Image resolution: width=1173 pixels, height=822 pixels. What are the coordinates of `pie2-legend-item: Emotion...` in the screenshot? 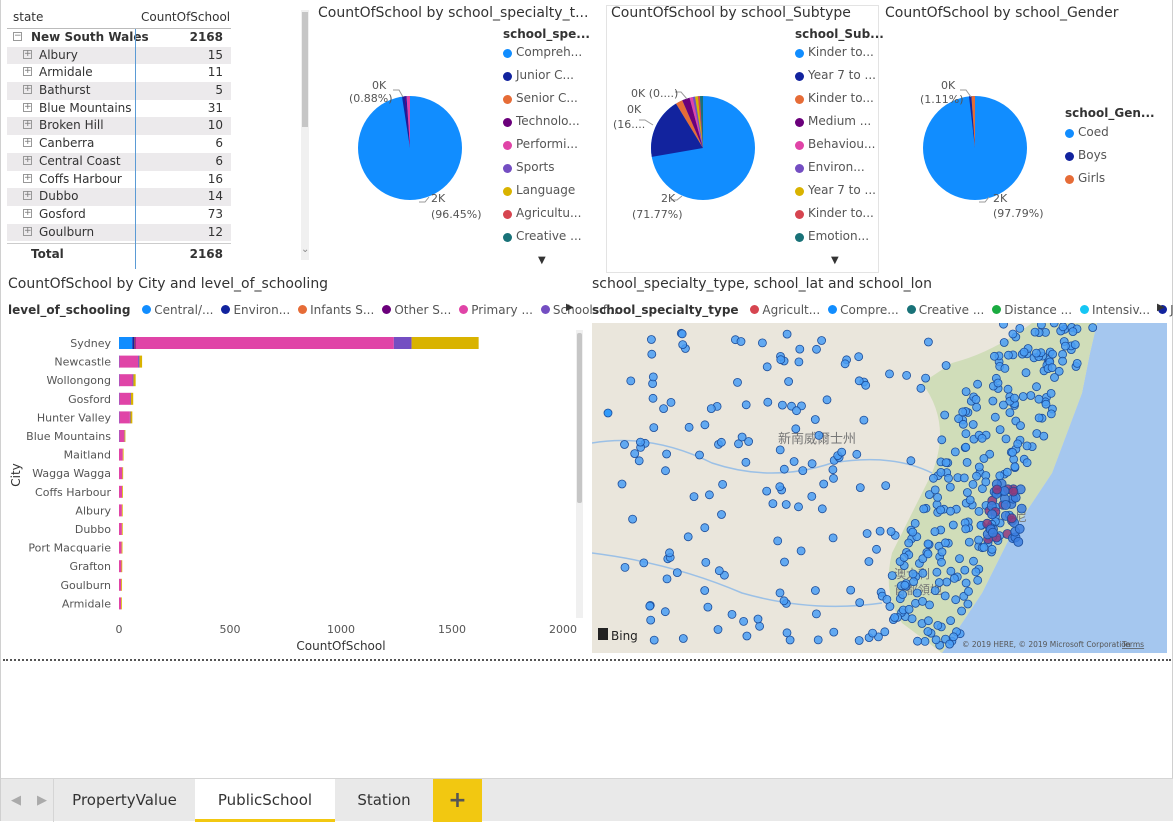 It's located at (835, 240).